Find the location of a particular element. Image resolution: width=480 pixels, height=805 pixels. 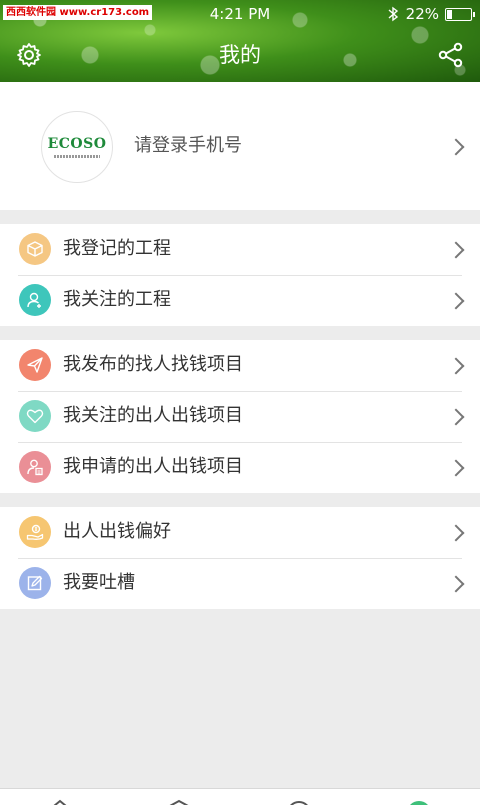

menu-item-followed-funding: 我关注的出人出钱项目 is located at coordinates (240, 416).